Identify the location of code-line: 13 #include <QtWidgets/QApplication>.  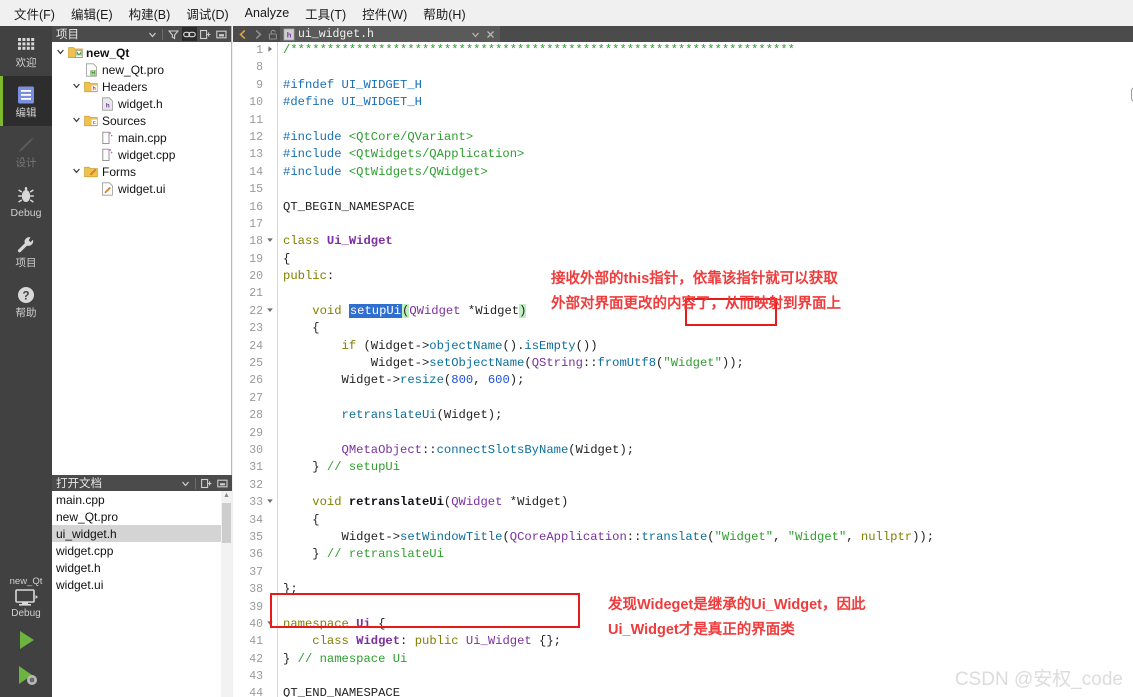
(683, 154).